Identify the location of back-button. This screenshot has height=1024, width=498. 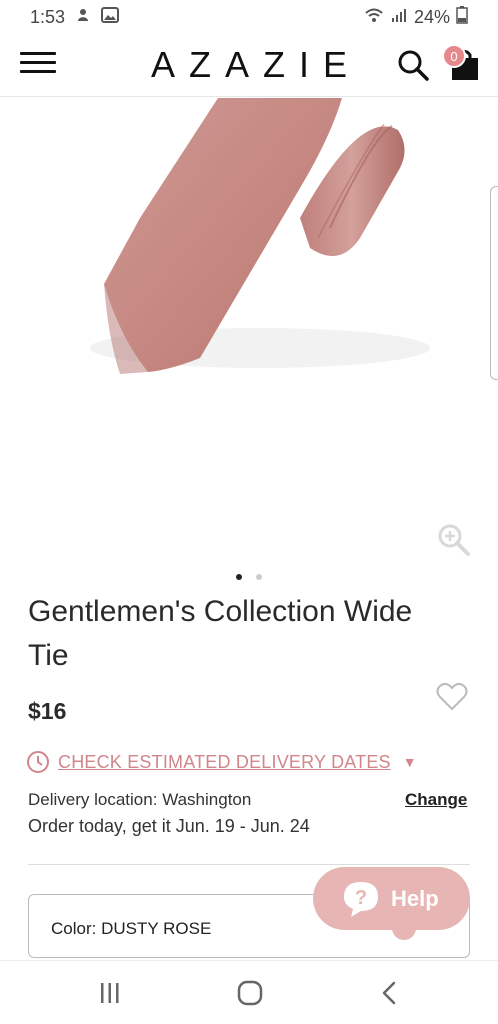
(390, 993).